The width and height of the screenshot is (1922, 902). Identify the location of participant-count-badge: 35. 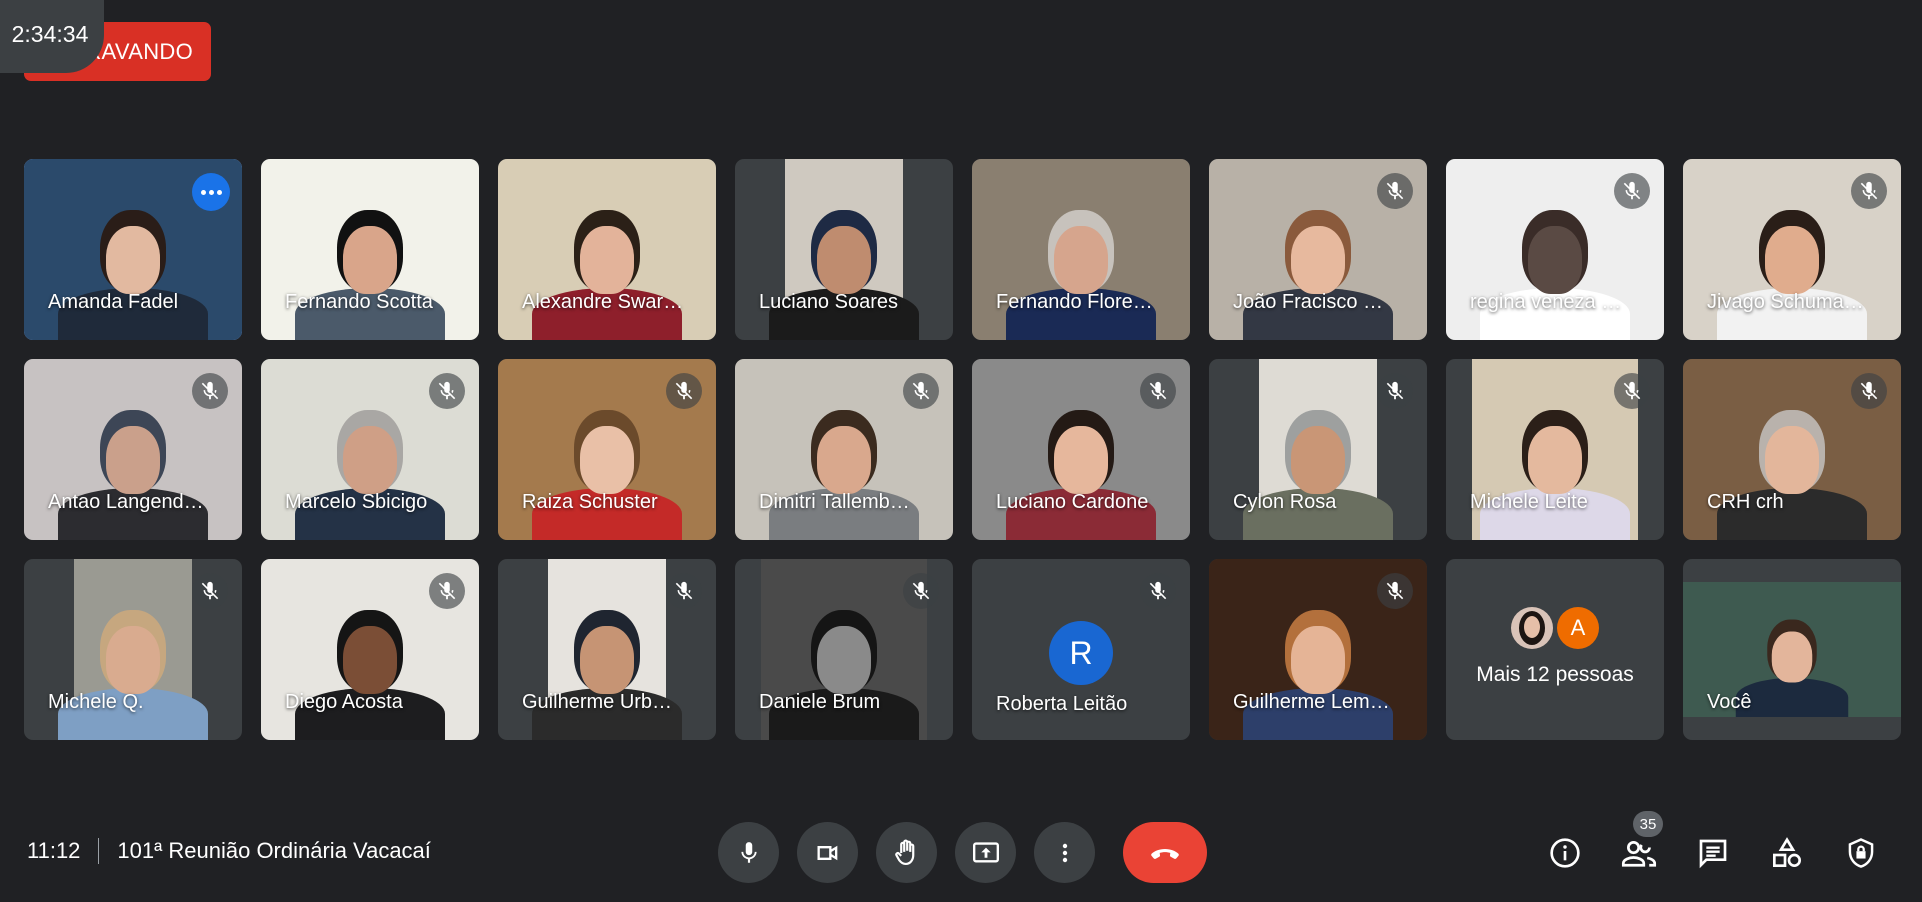
(1648, 824).